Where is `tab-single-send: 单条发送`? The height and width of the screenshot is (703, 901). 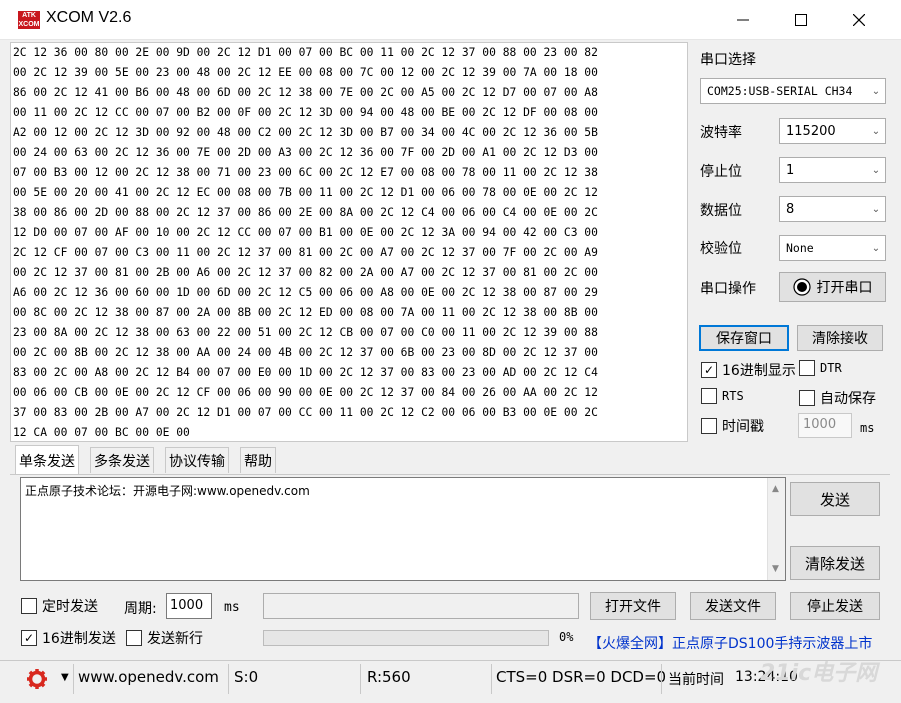
tab-single-send: 单条发送 is located at coordinates (47, 460).